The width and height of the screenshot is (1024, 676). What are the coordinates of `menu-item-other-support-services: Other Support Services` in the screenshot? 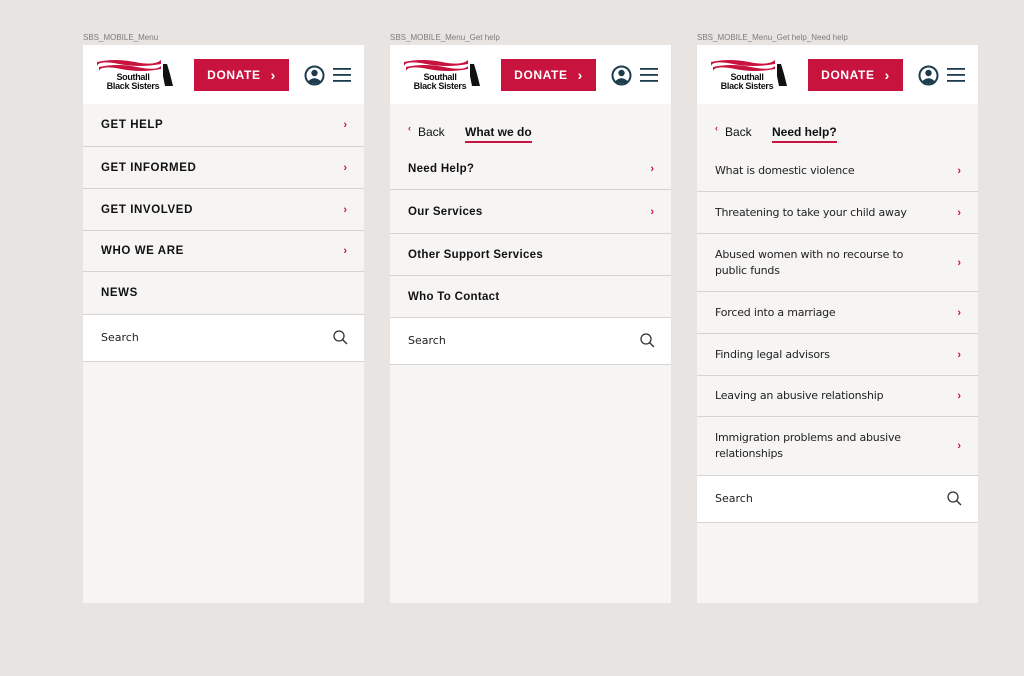 It's located at (530, 255).